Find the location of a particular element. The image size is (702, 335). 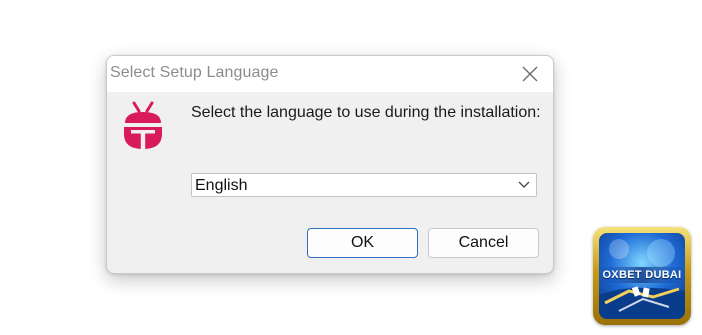

title-bar: Select Setup Language is located at coordinates (330, 74).